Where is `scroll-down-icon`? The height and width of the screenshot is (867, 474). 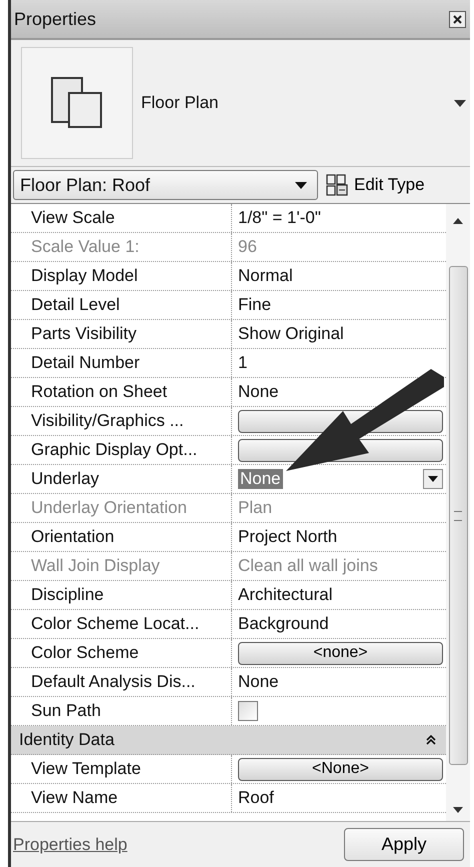 scroll-down-icon is located at coordinates (458, 810).